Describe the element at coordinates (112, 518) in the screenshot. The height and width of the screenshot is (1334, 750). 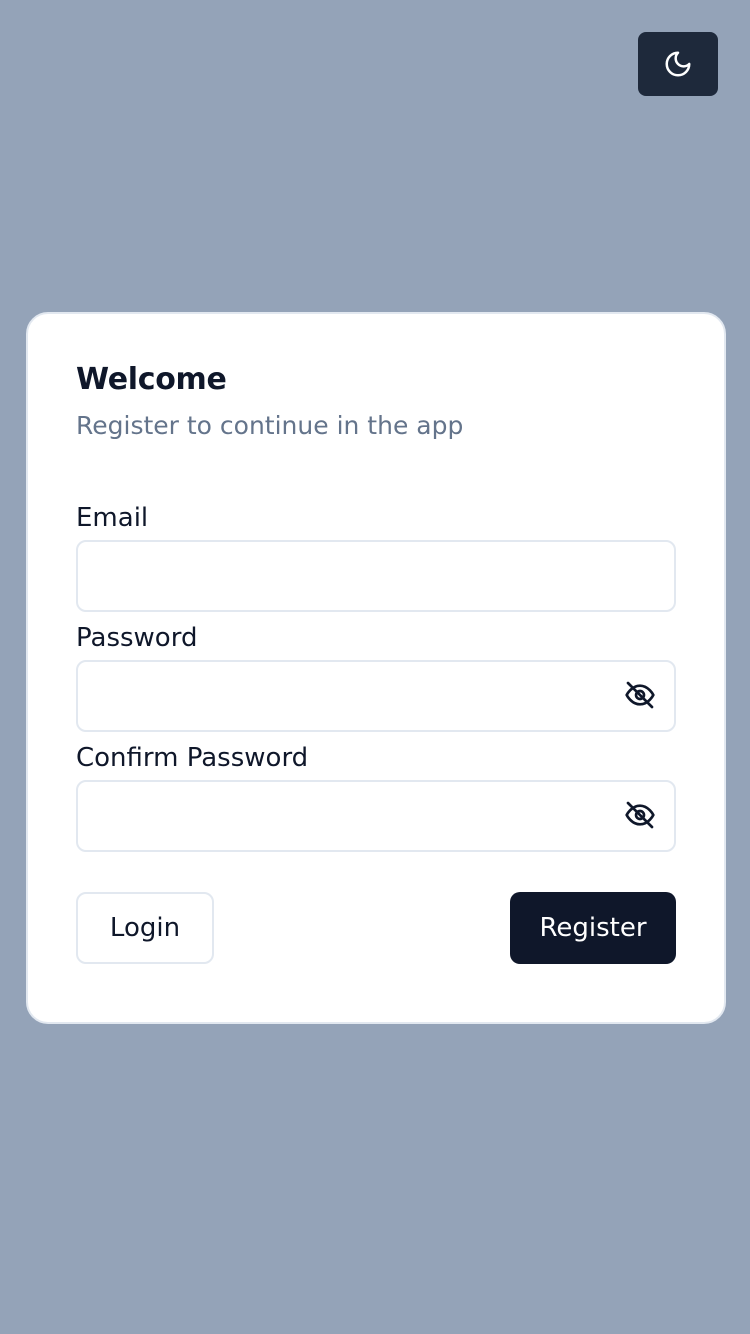
I see `email-label: Email` at that location.